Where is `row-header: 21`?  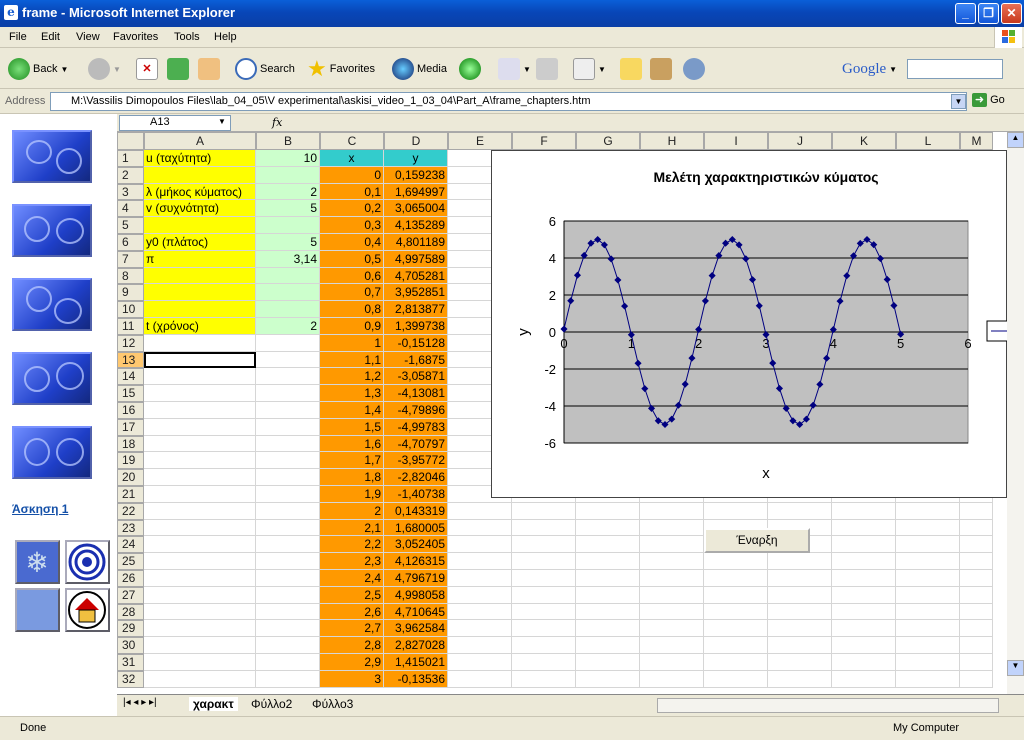
row-header: 21 is located at coordinates (130, 494).